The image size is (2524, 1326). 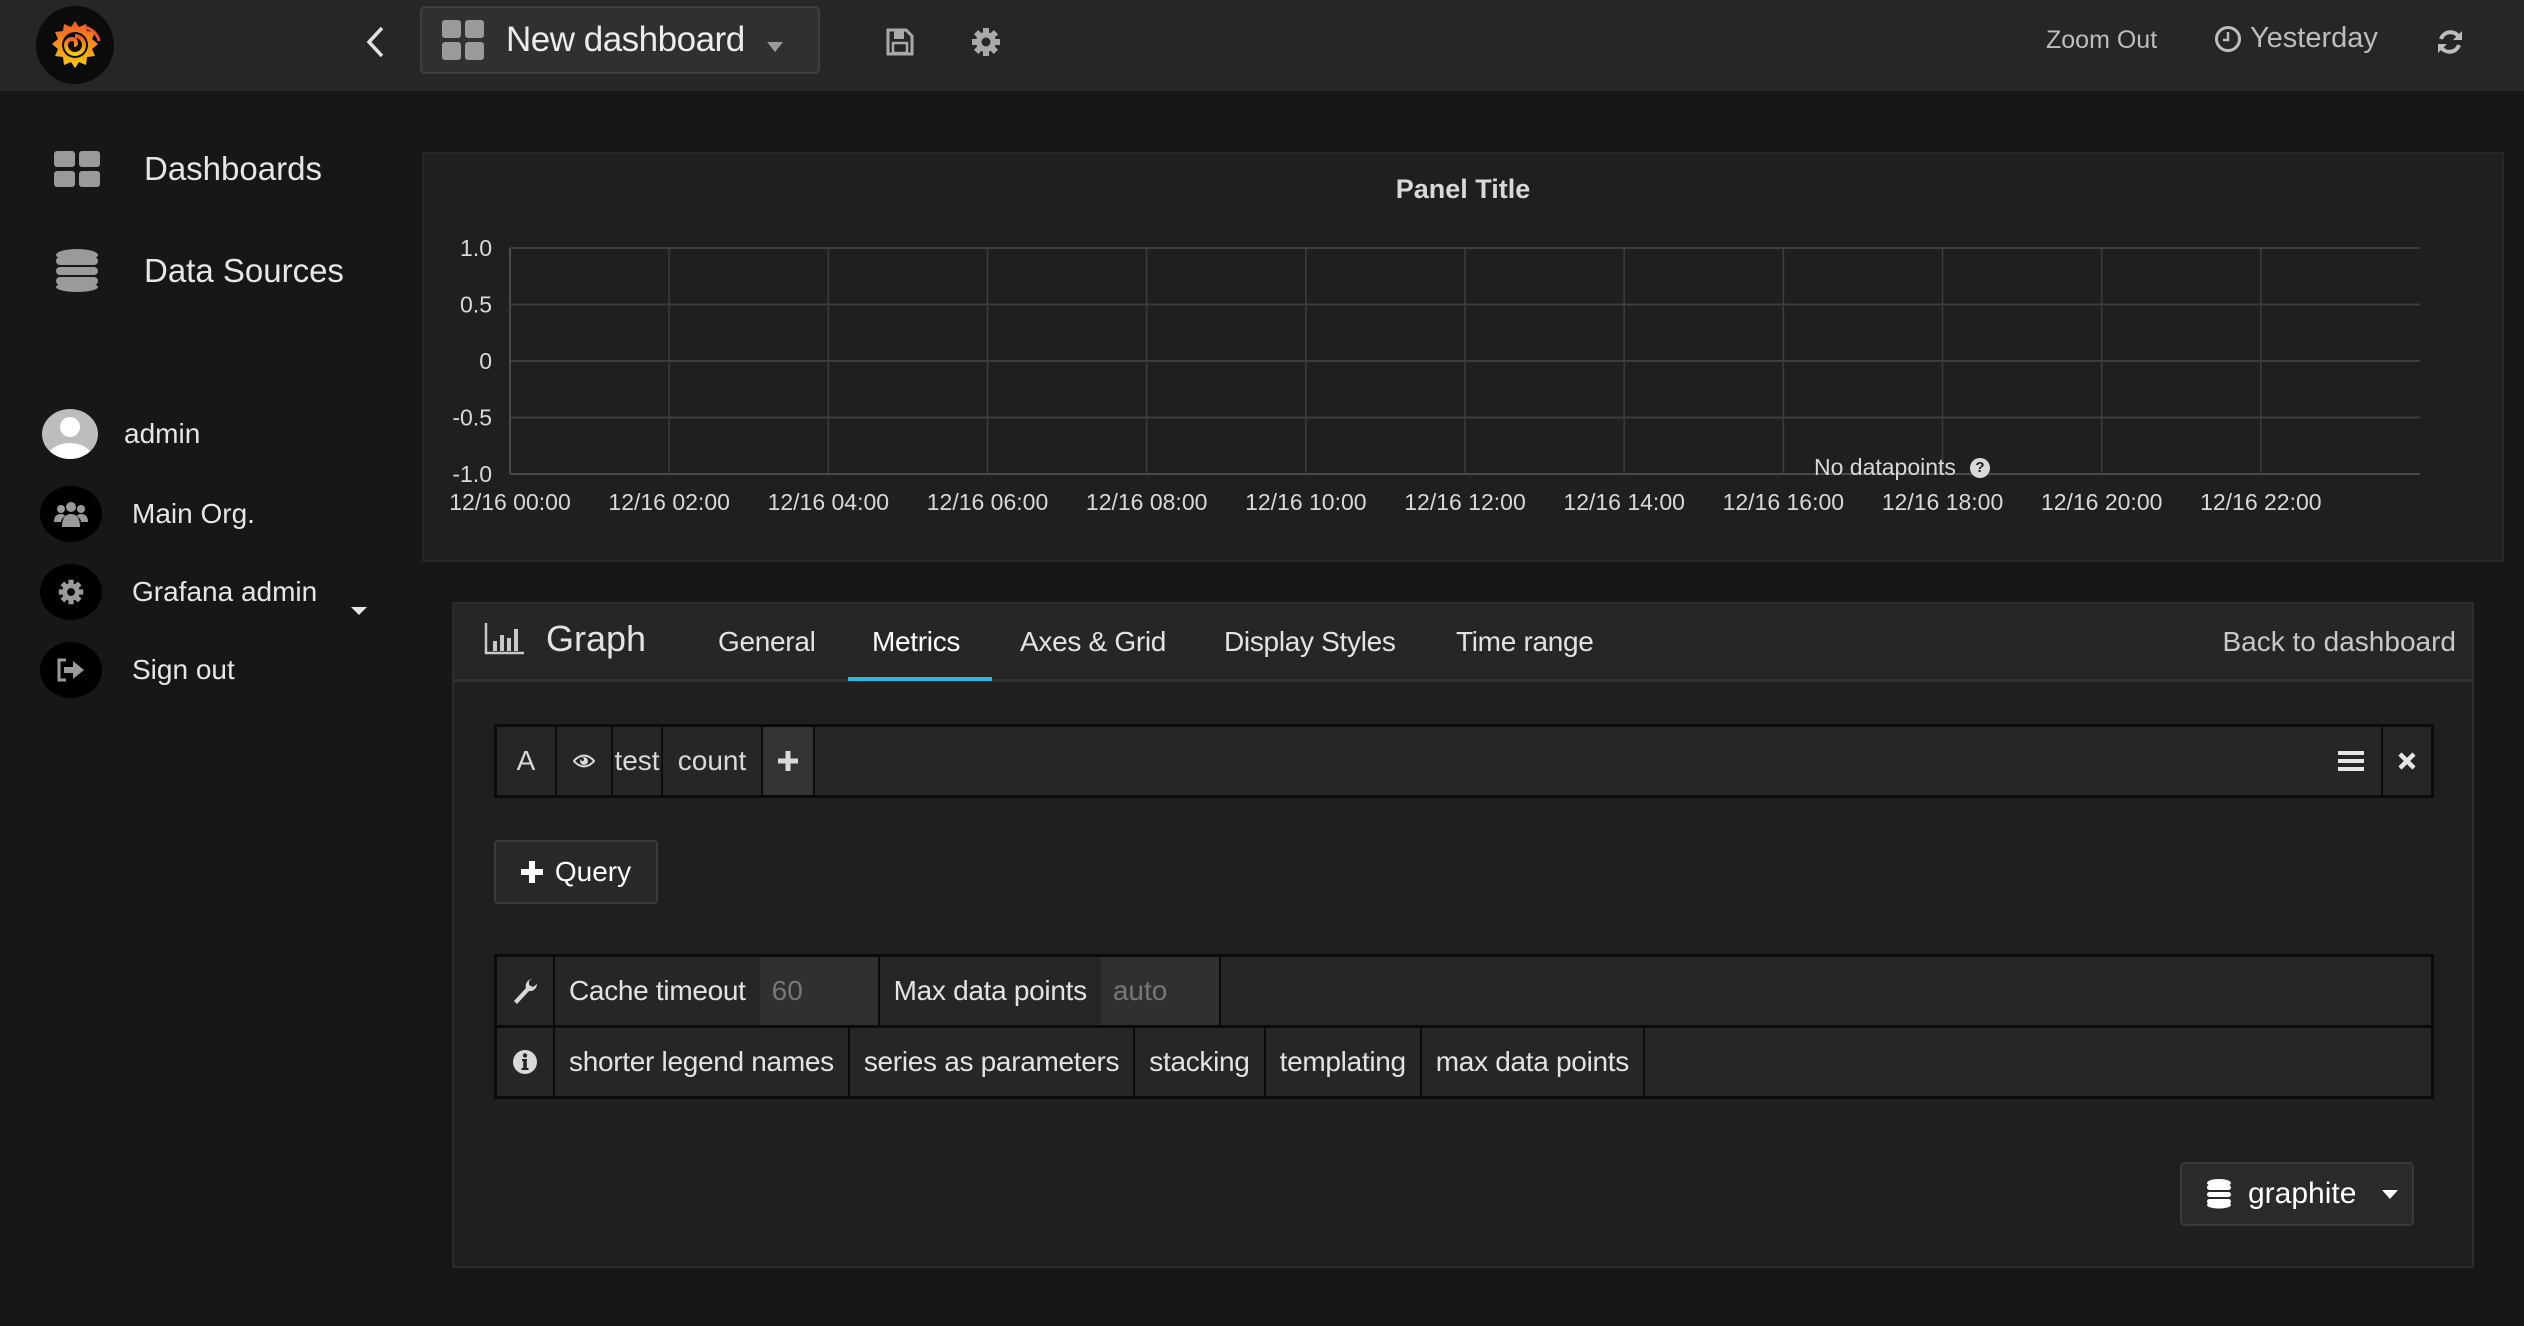 What do you see at coordinates (1200, 1062) in the screenshot?
I see `help-link-stacking: stacking` at bounding box center [1200, 1062].